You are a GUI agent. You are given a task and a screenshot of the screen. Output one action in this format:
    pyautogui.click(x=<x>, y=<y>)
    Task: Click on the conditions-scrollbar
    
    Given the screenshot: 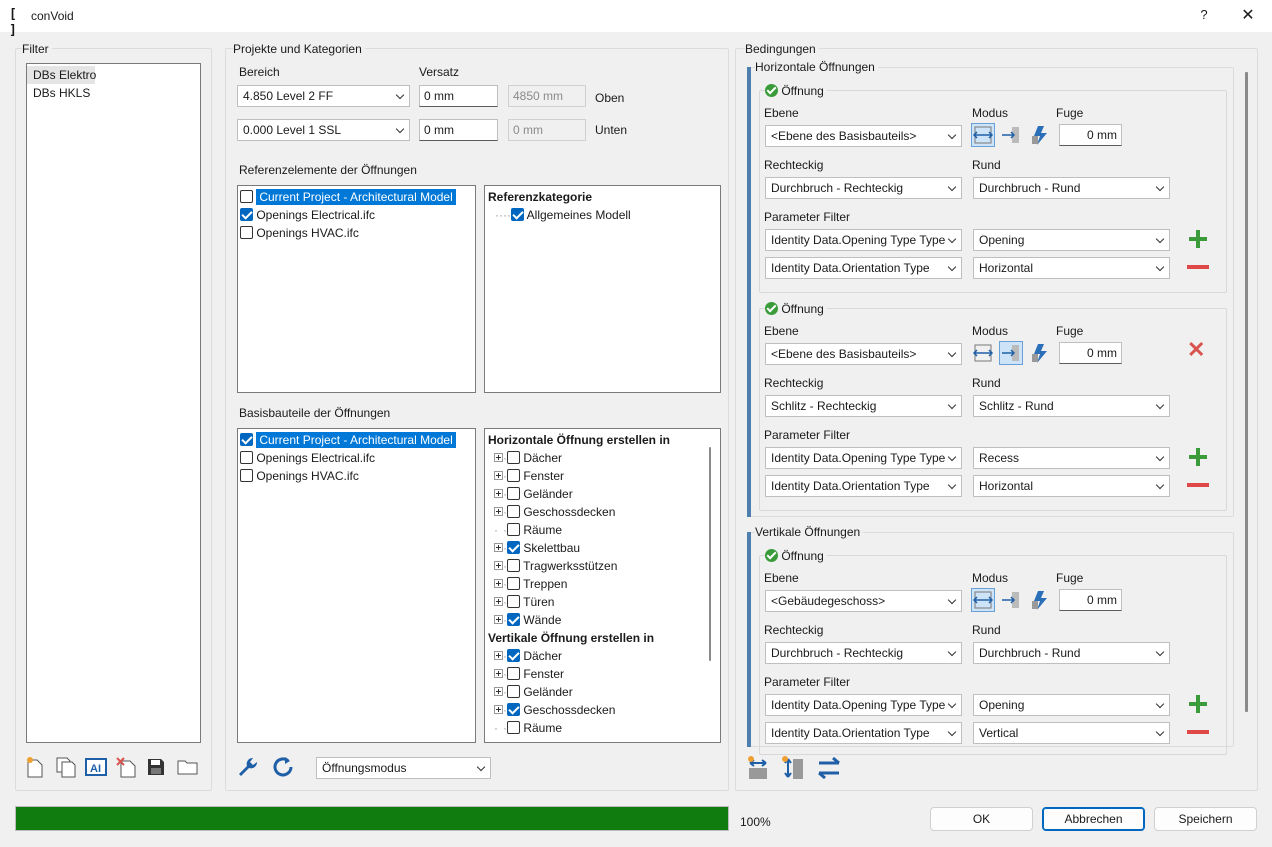 What is the action you would take?
    pyautogui.click(x=1246, y=392)
    